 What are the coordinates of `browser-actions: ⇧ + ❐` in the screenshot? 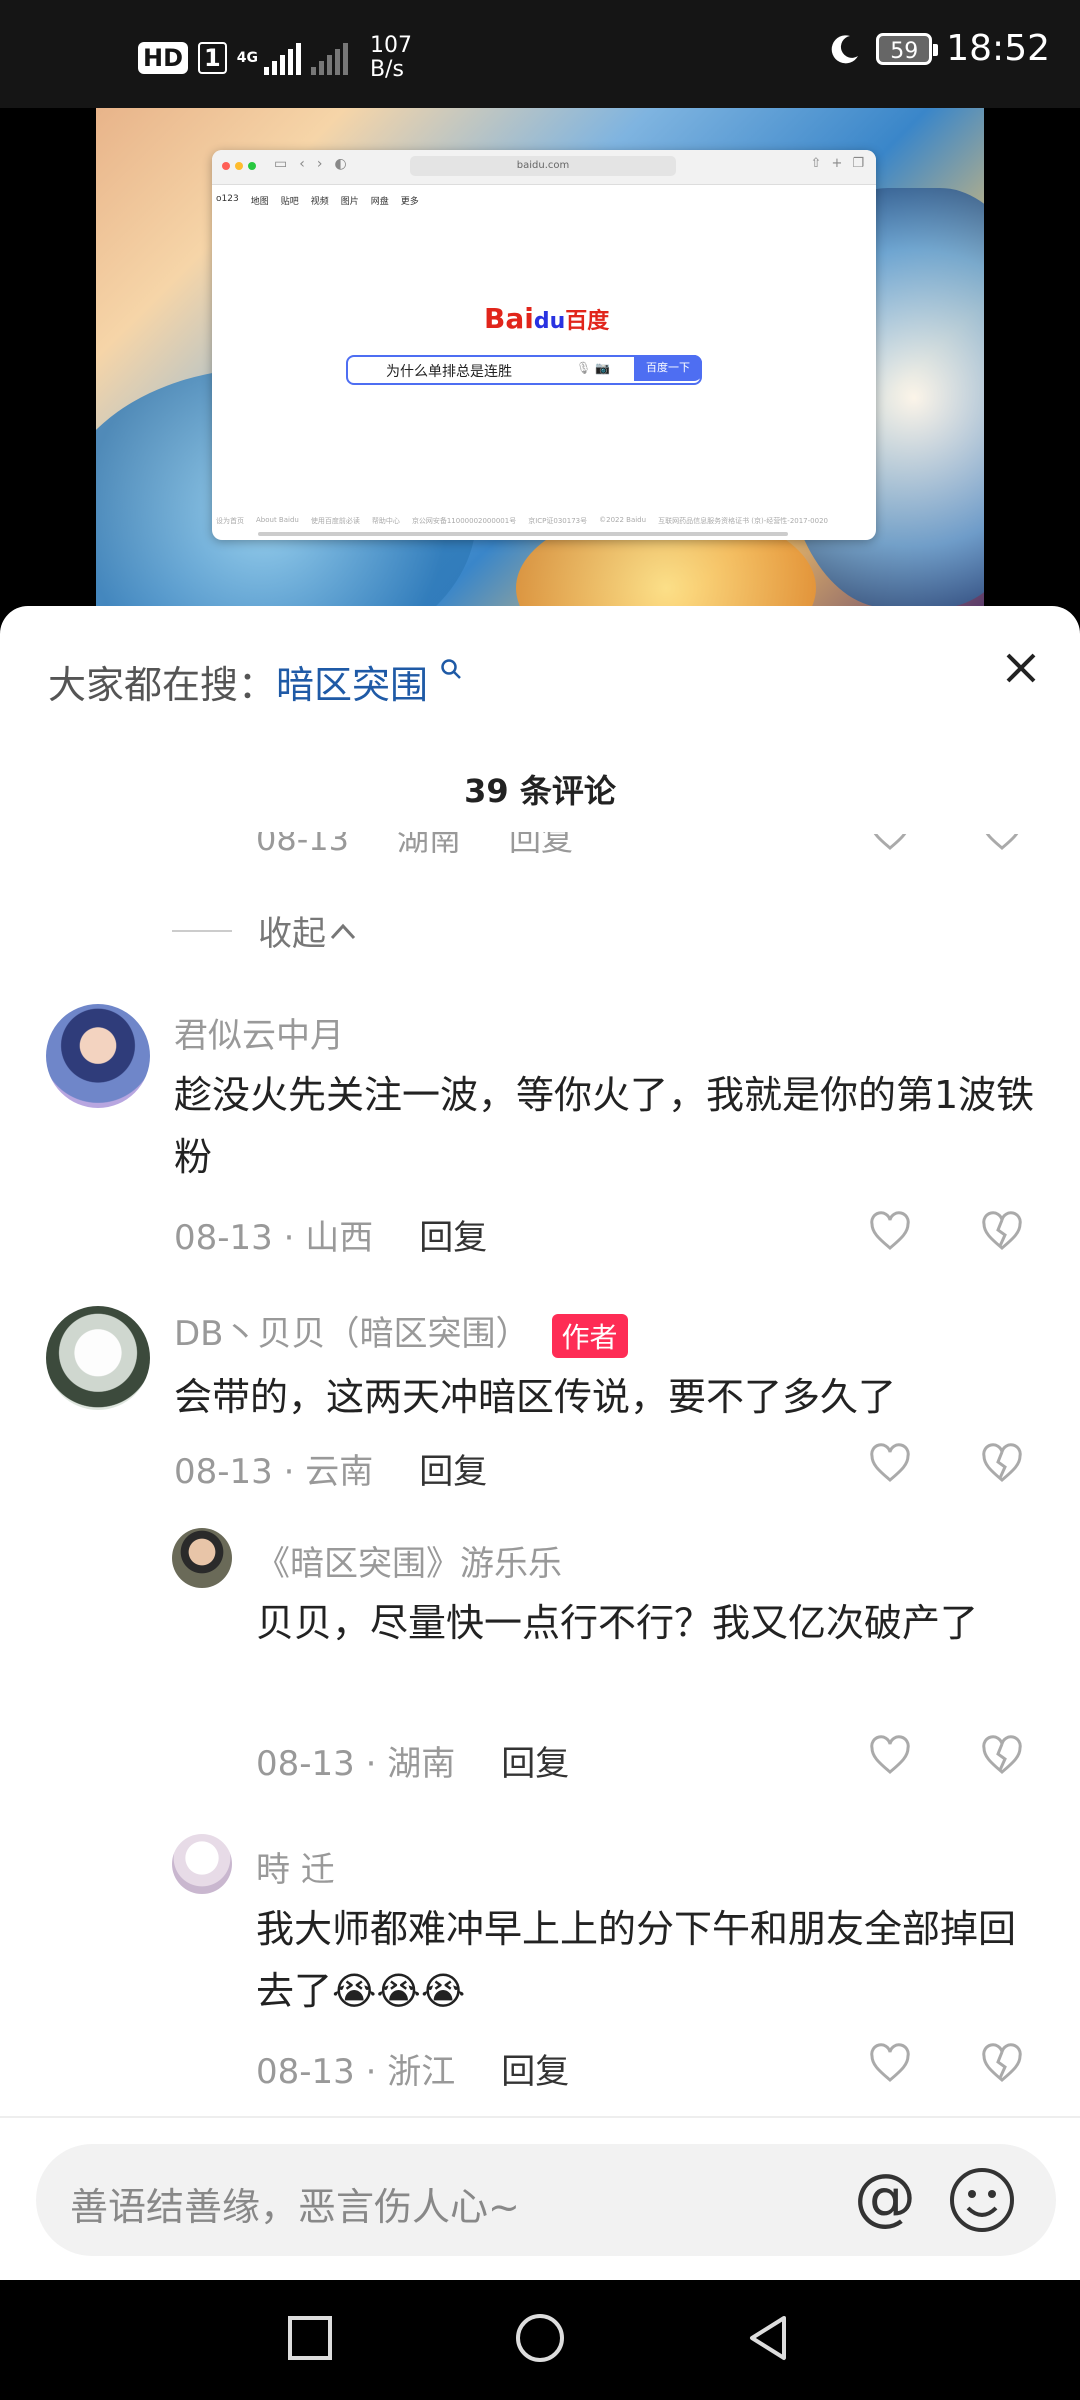 It's located at (837, 163).